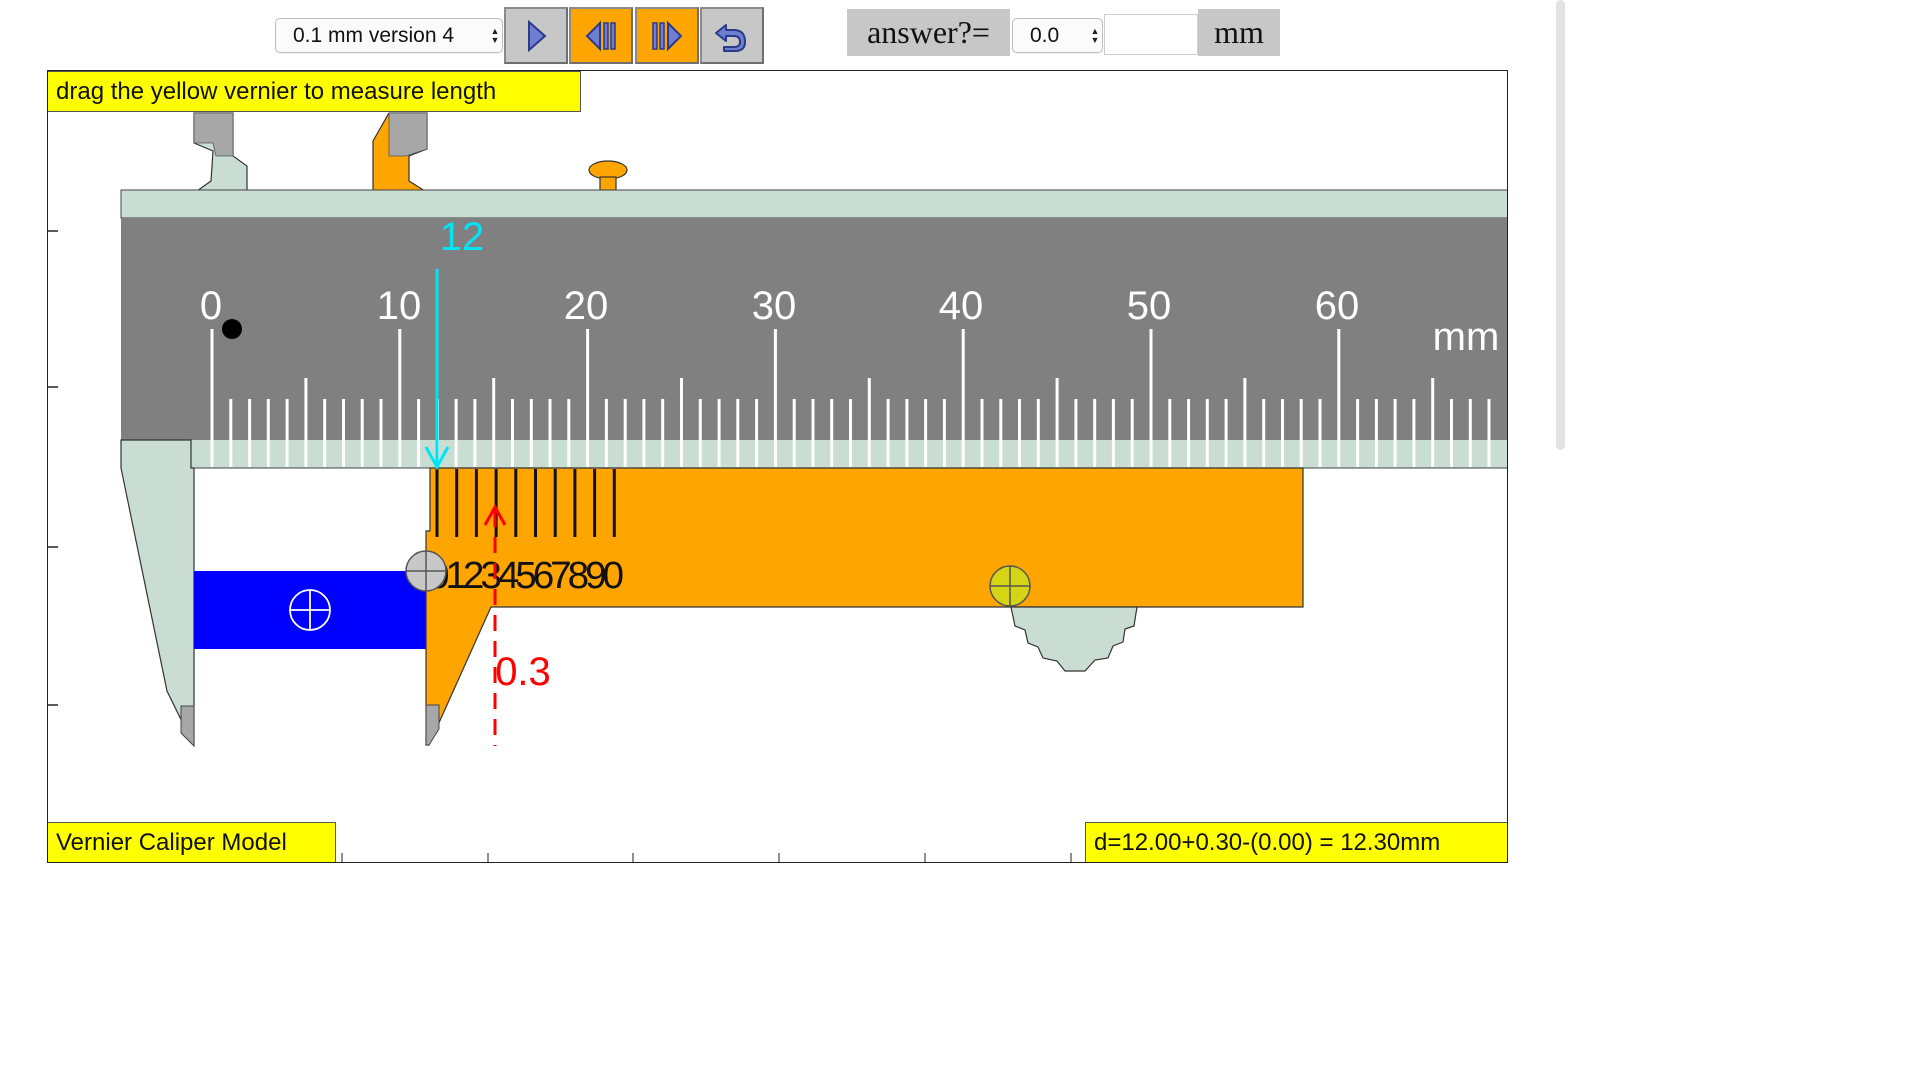  I want to click on unit-label: mm, so click(1239, 32).